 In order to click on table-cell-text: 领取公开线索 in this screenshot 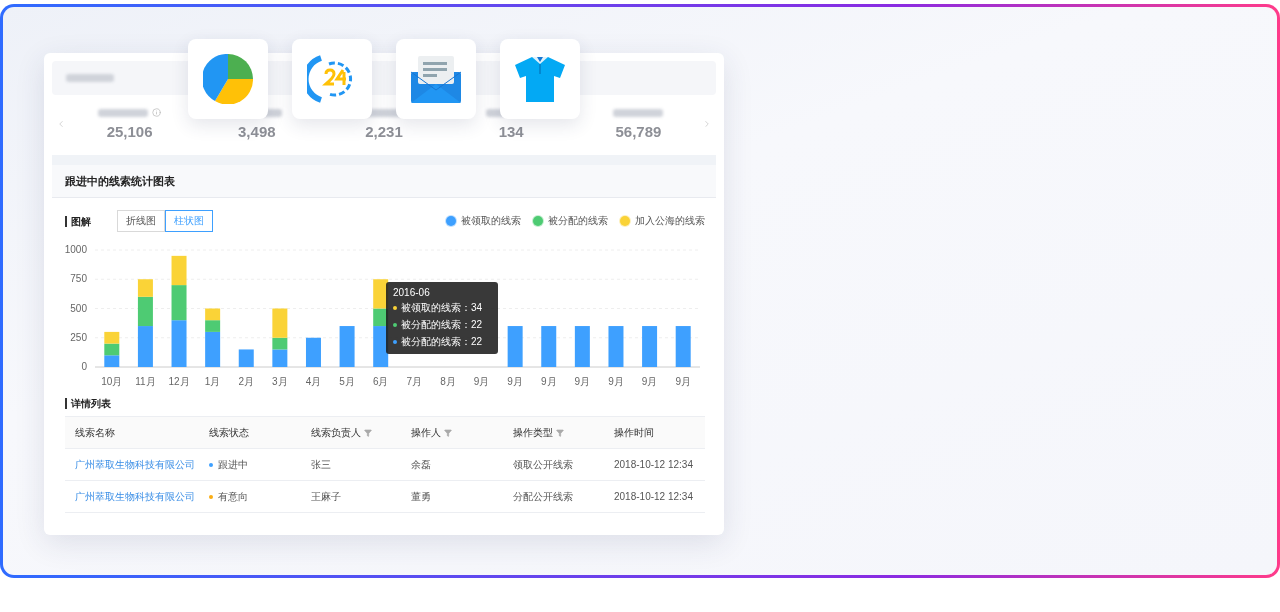, I will do `click(543, 464)`.